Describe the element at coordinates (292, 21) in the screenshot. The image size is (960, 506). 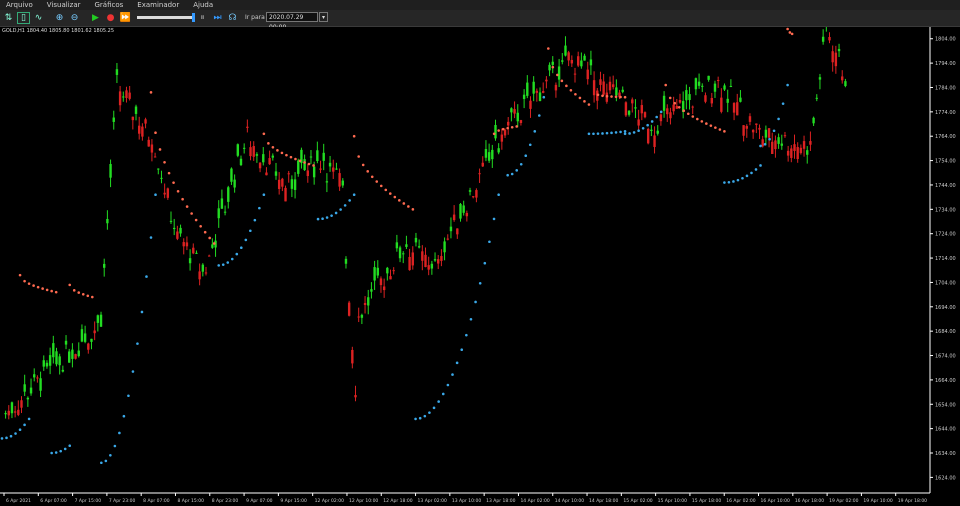
I see `goto-date-input: 2020.07.29 00:00` at that location.